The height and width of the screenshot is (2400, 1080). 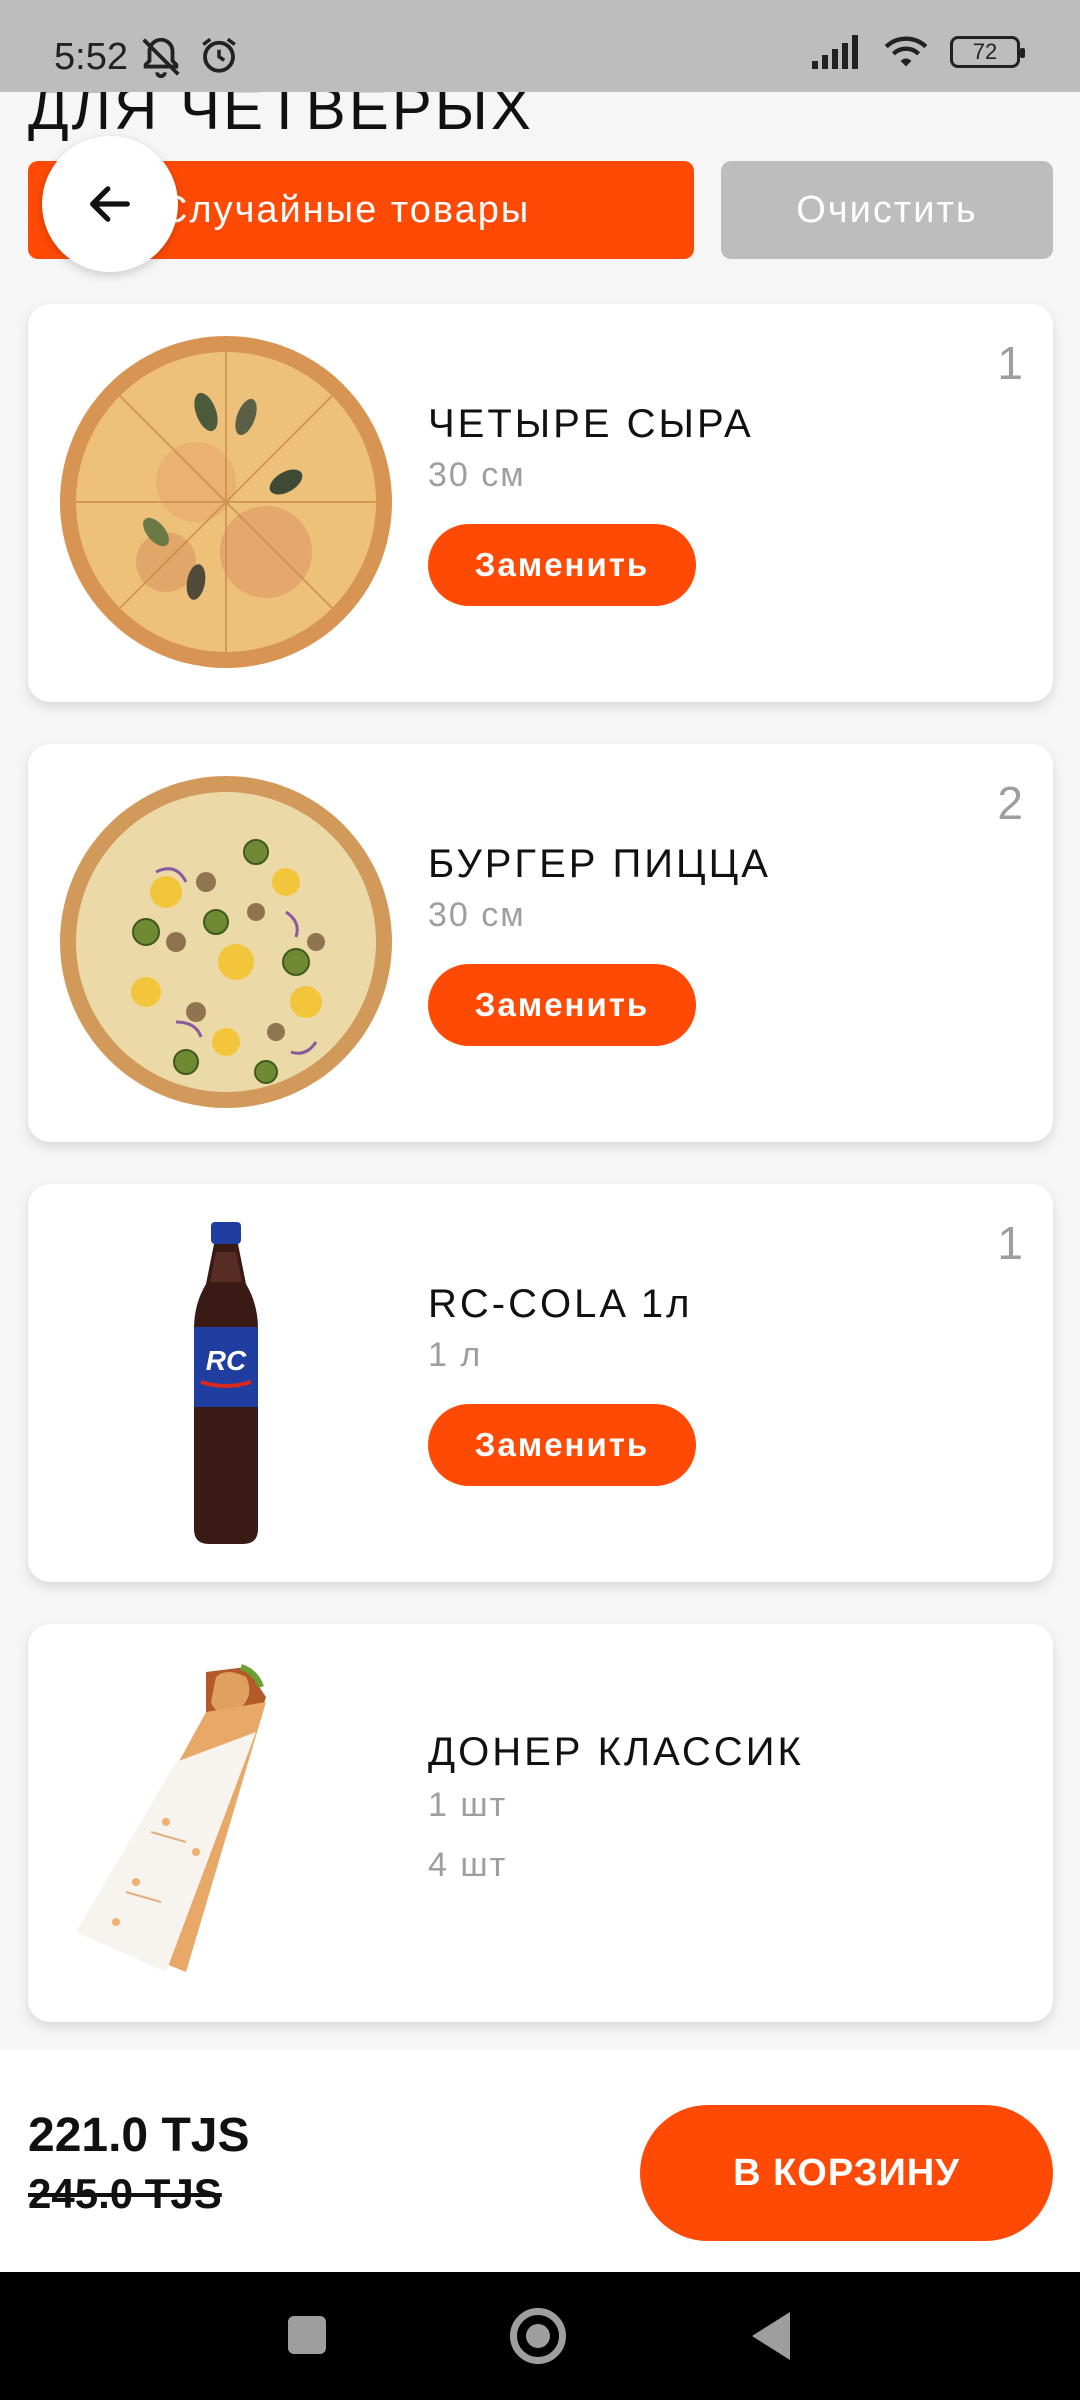 I want to click on doner-wrap-image, so click(x=171, y=1818).